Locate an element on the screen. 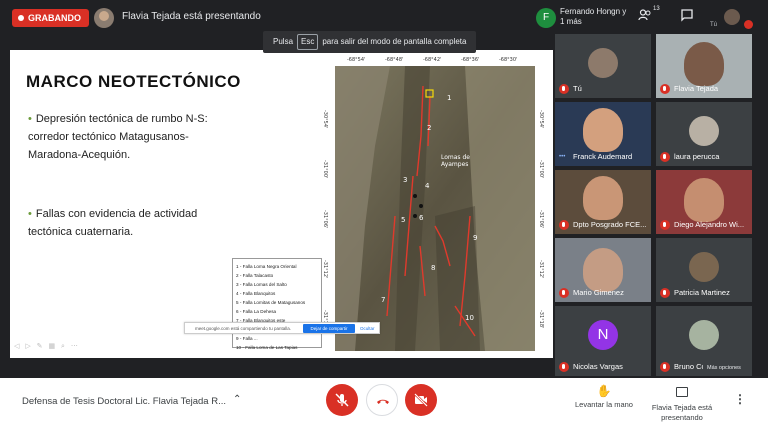 This screenshot has width=768, height=427. map-coord: -68°48' is located at coordinates (394, 60).